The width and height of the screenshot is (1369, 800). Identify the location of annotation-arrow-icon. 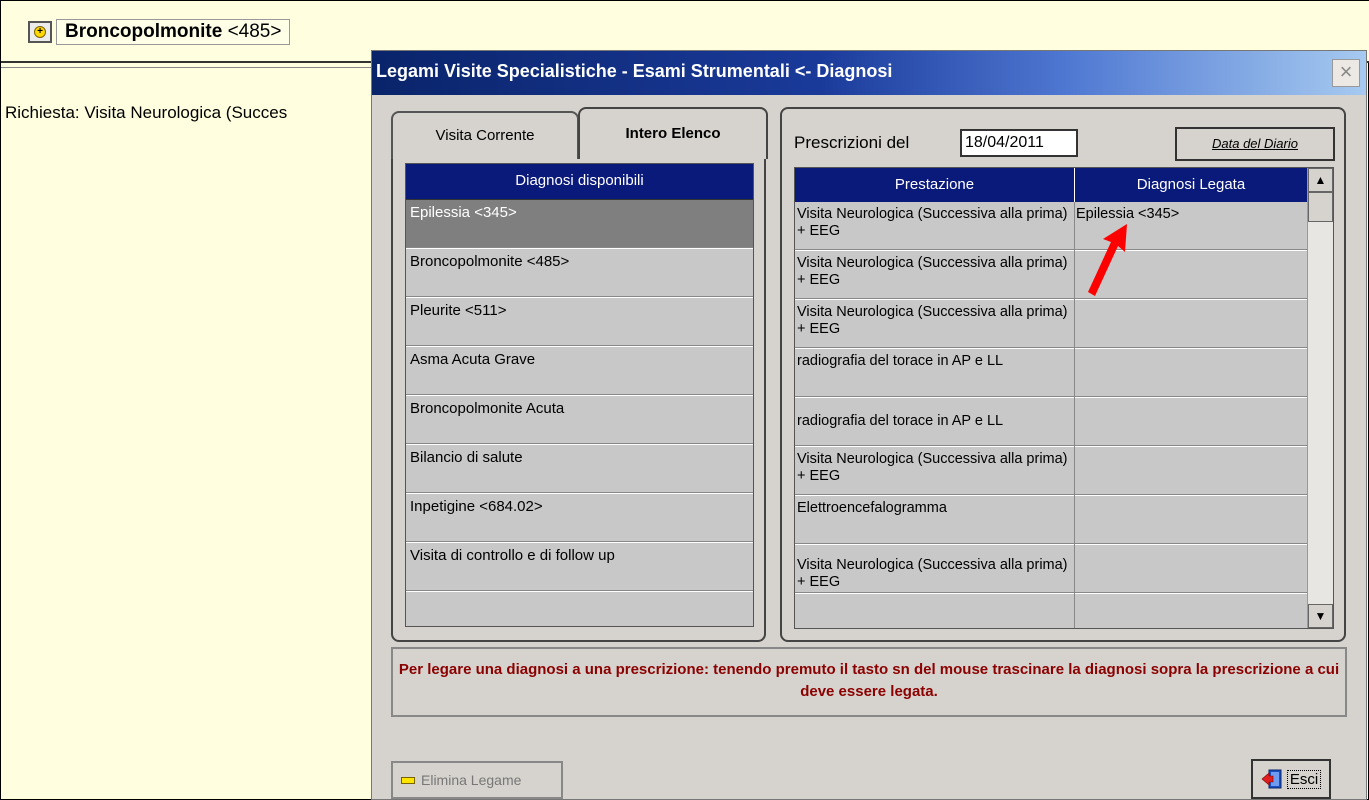
(1107, 260).